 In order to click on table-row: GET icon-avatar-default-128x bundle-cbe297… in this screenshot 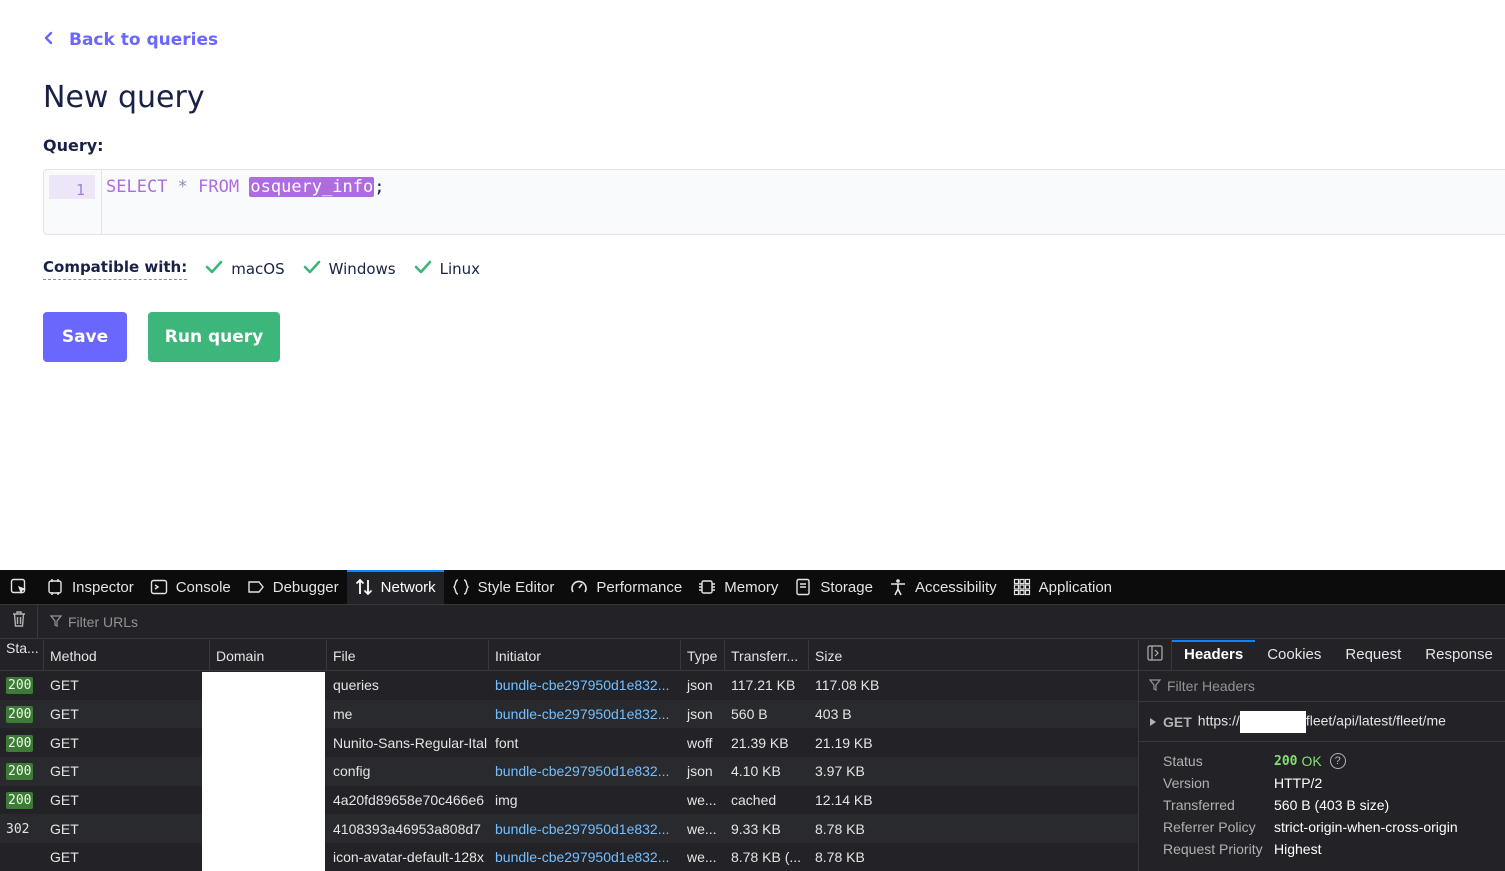, I will do `click(569, 857)`.